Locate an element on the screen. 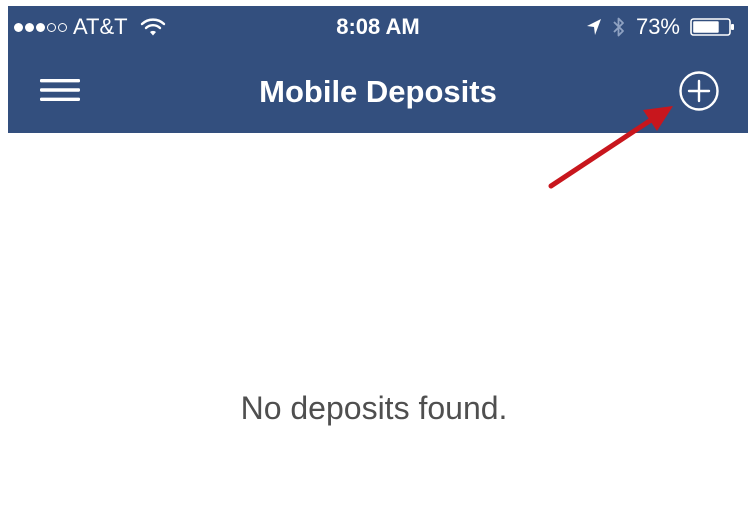  plus-circle-icon is located at coordinates (699, 91).